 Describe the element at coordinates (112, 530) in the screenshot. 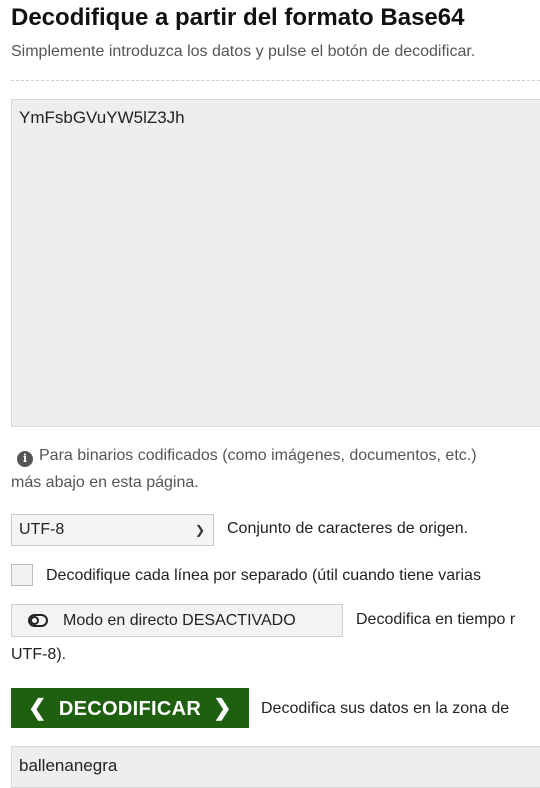

I see `charset-select: UTF-8 ❯` at that location.